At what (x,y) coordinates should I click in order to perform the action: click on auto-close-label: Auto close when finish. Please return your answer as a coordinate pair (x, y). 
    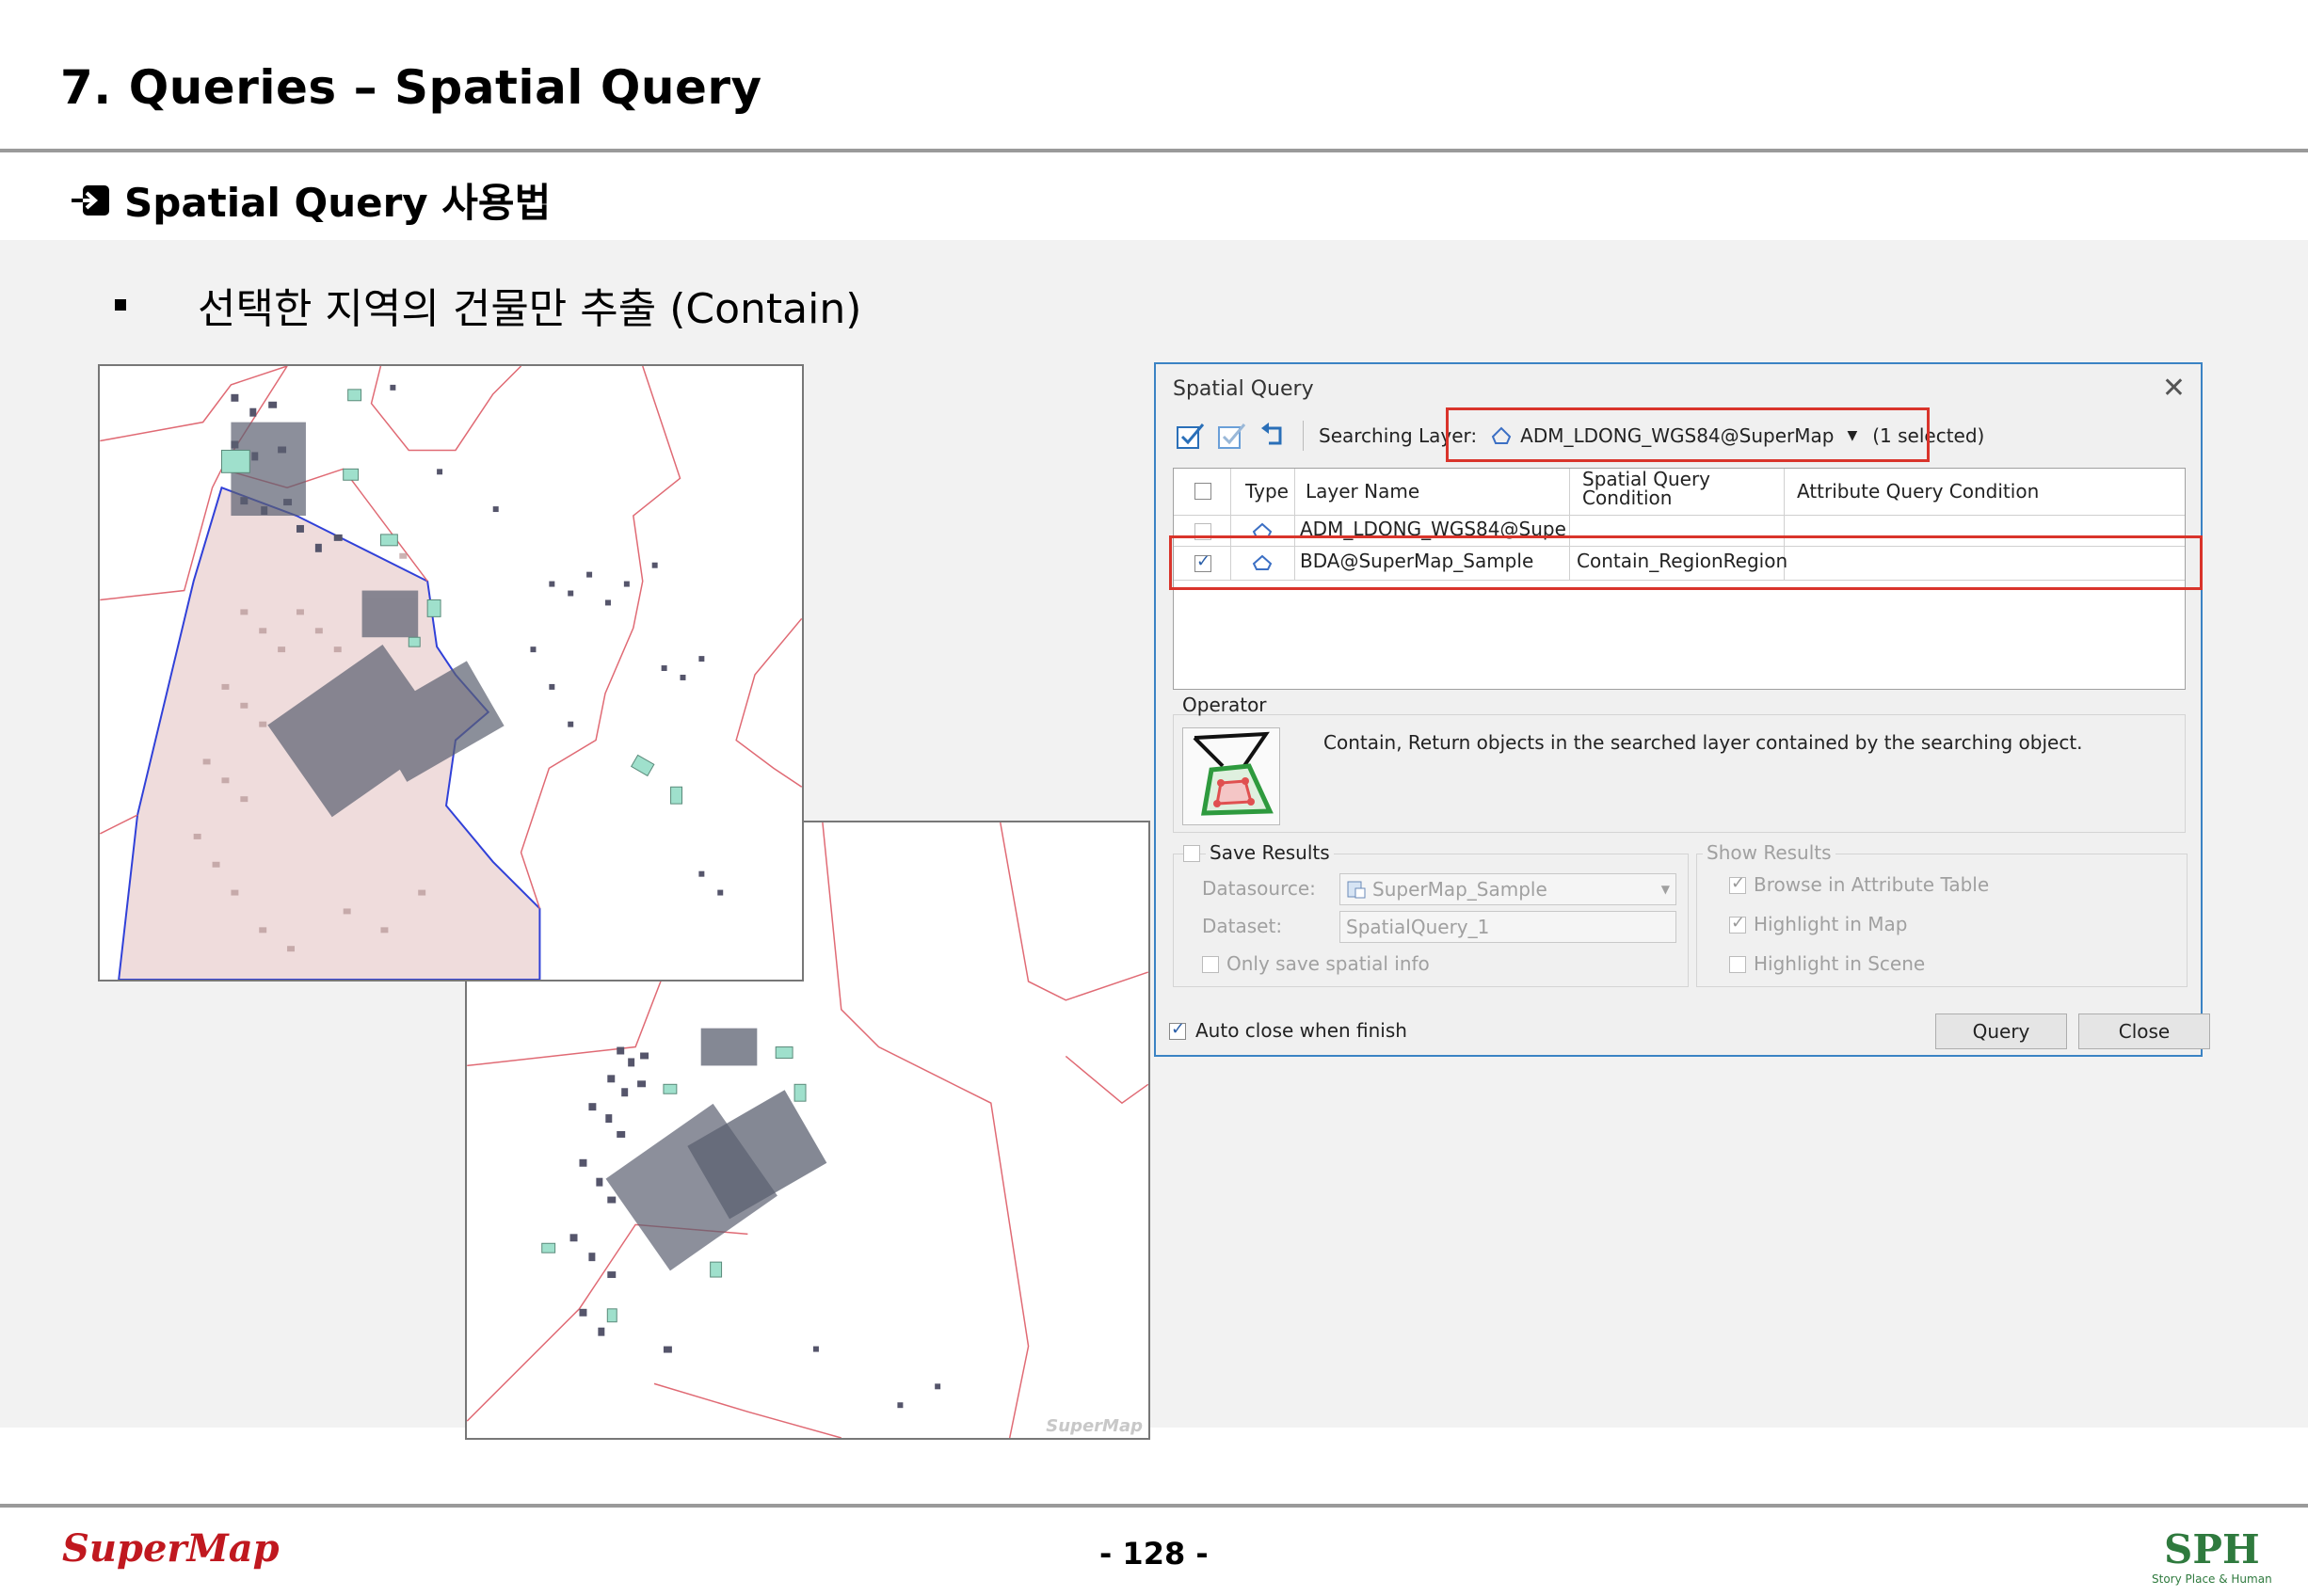
    Looking at the image, I should click on (1301, 1030).